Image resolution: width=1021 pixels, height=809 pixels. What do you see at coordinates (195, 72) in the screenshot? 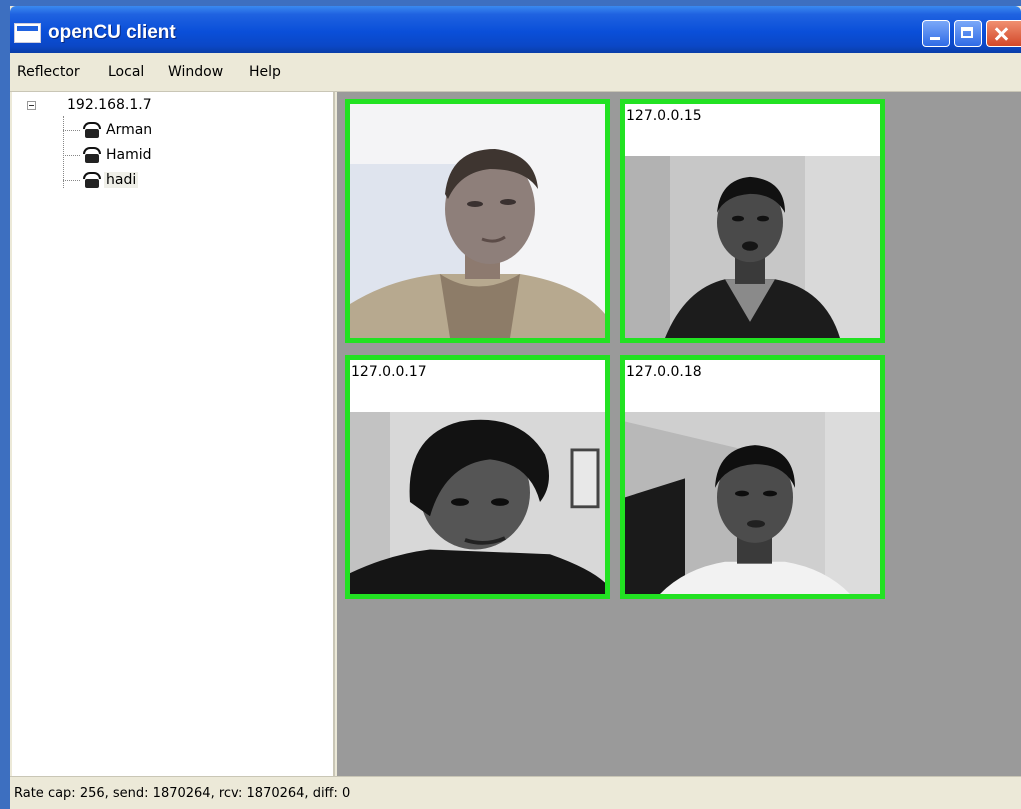
I see `menu-window: Window` at bounding box center [195, 72].